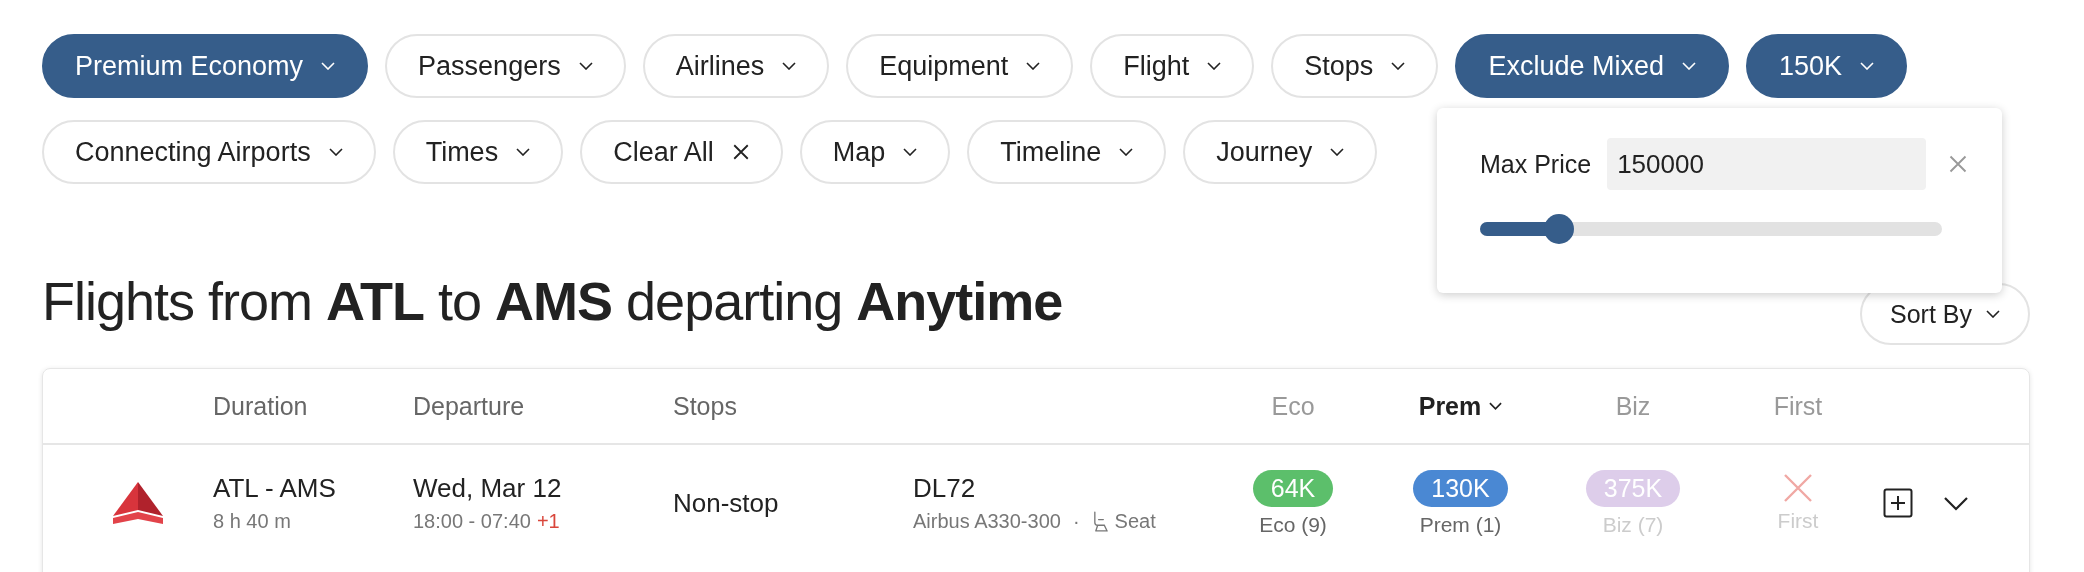  Describe the element at coordinates (1826, 66) in the screenshot. I see `filter-chip: 150K` at that location.